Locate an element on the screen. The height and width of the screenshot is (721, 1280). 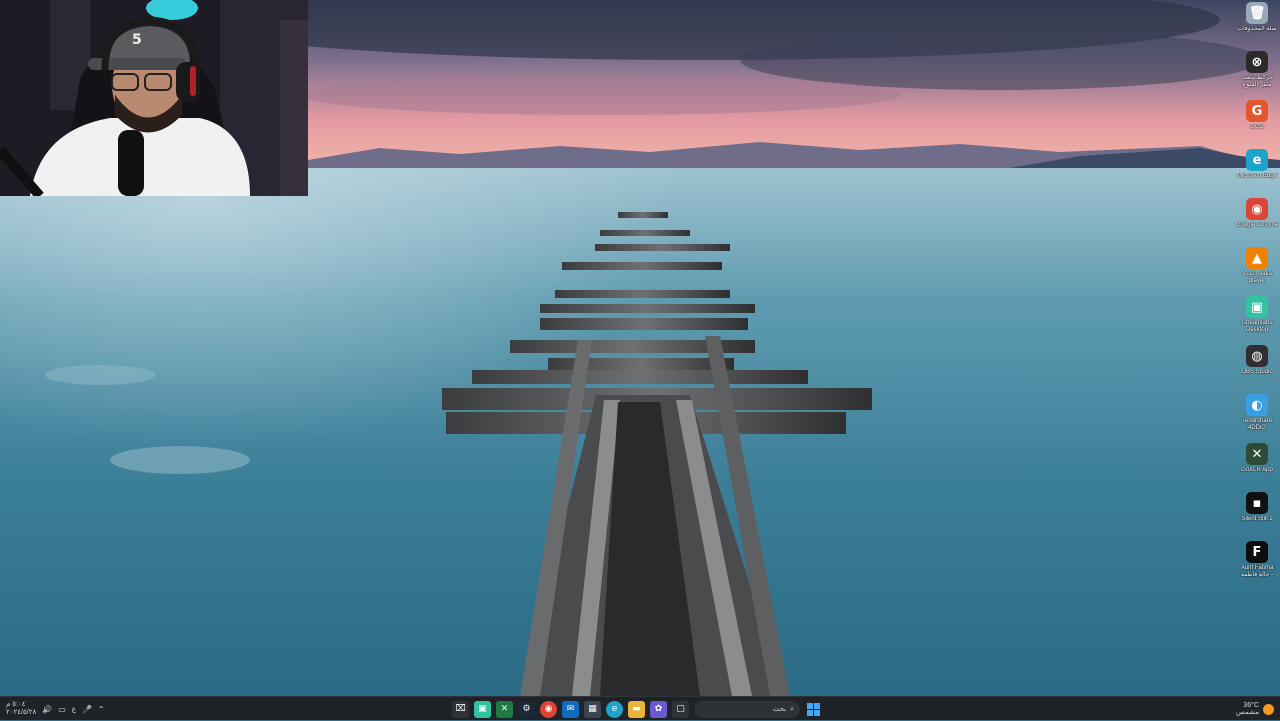
windows-logo-icon is located at coordinates (813, 709).